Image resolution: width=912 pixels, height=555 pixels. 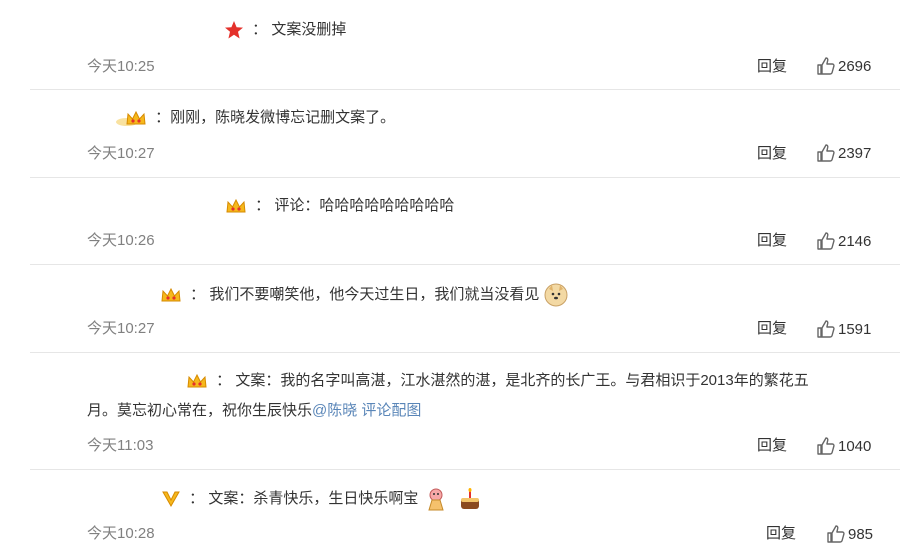 What do you see at coordinates (334, 410) in the screenshot?
I see `user-mention-link: @陈晓` at bounding box center [334, 410].